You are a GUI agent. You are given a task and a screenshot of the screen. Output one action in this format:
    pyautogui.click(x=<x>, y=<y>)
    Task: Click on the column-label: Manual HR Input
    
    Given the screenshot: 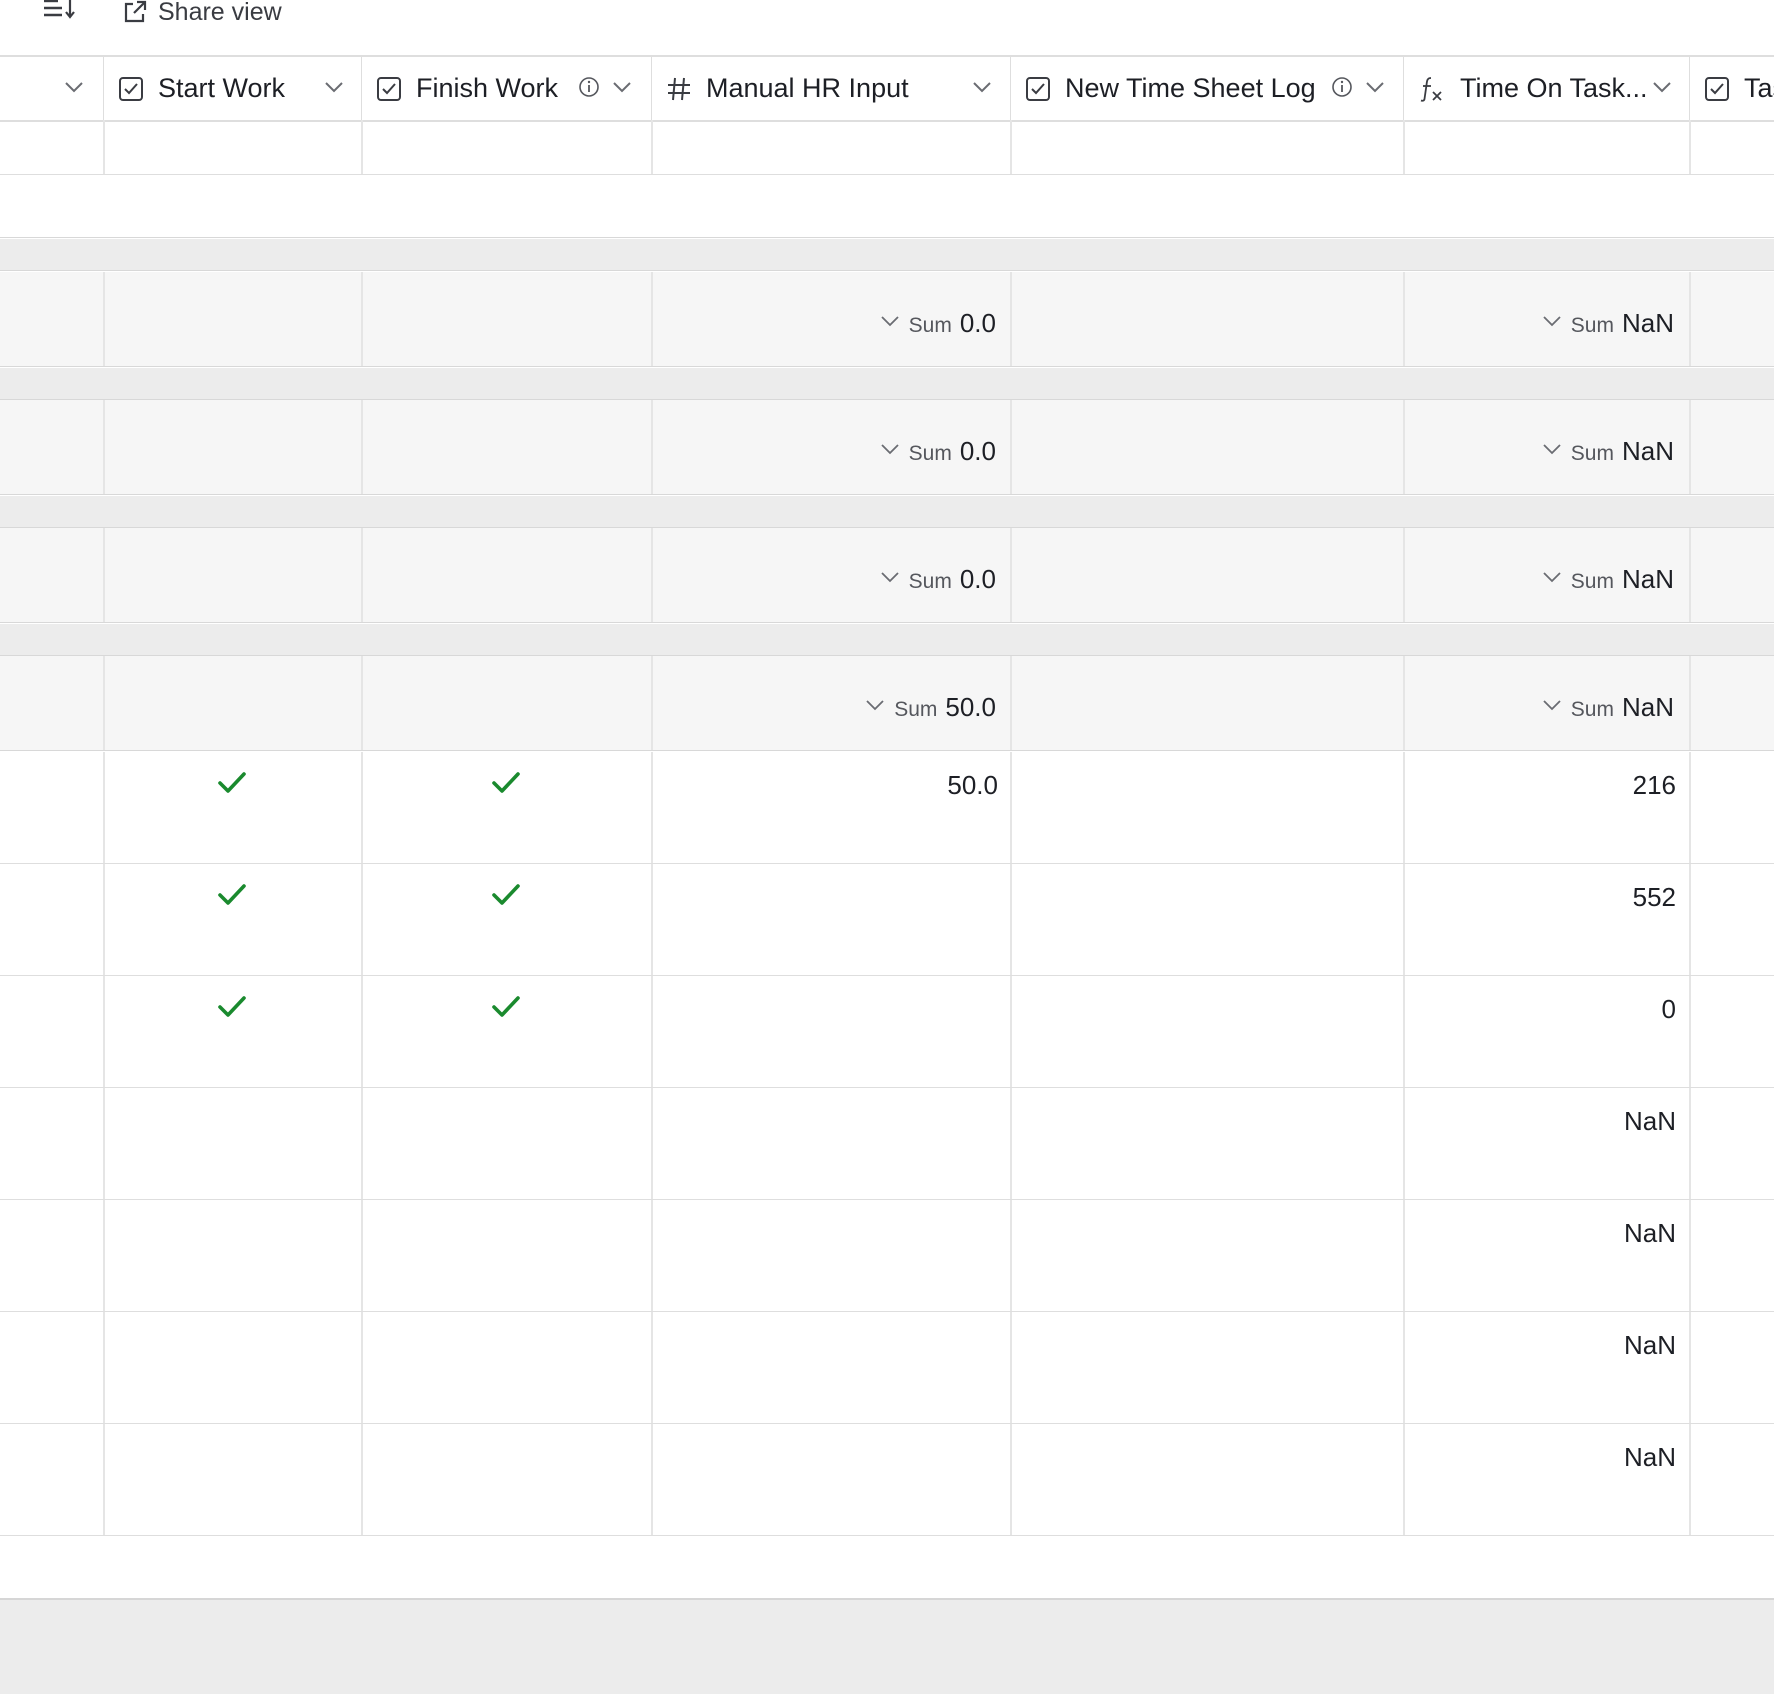 What is the action you would take?
    pyautogui.click(x=807, y=88)
    